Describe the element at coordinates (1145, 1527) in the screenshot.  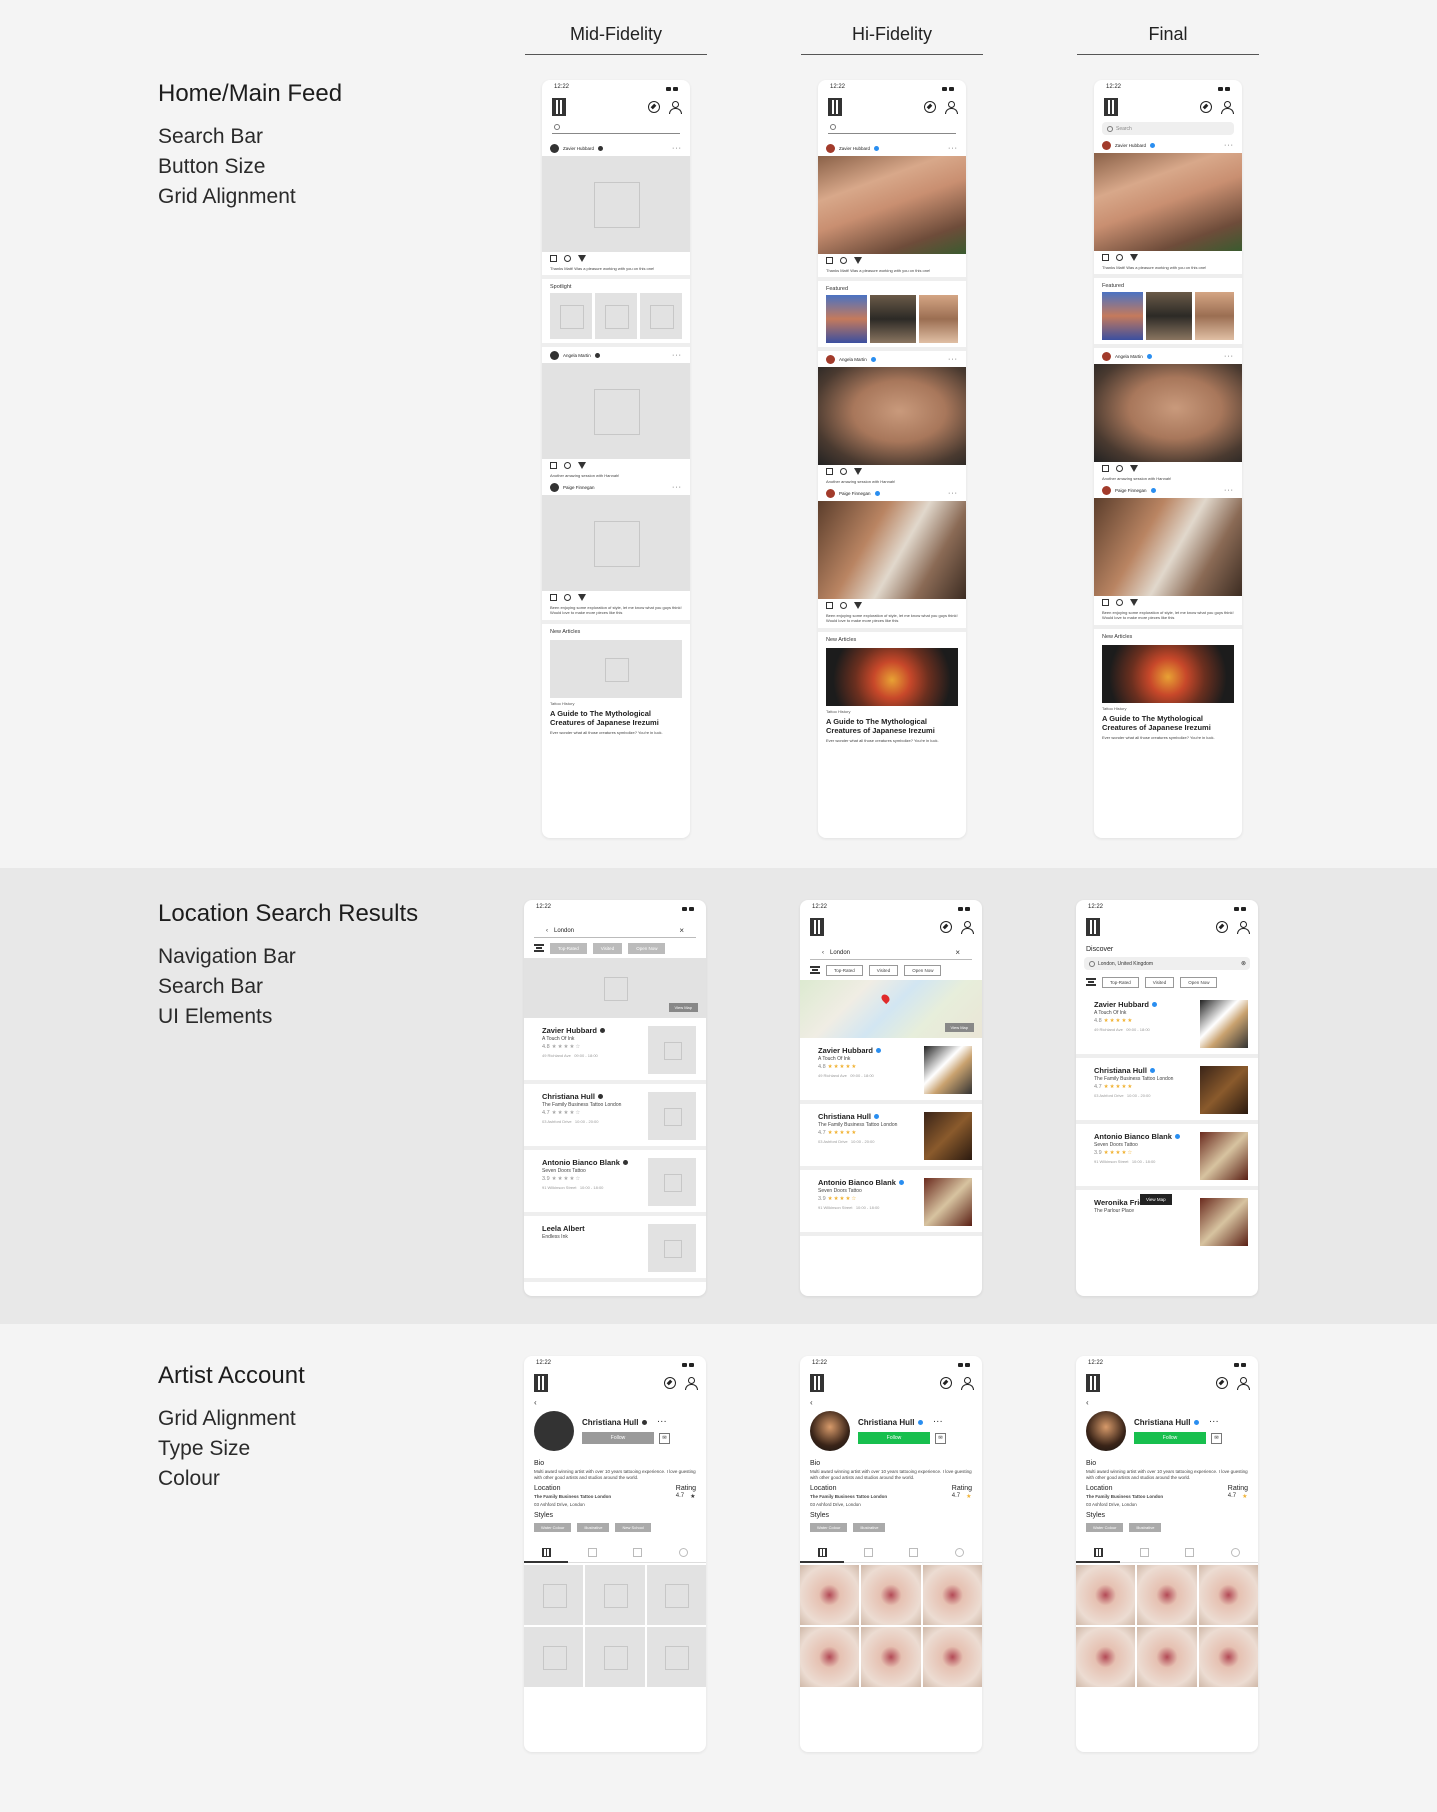
I see `style-chip: Illustrative` at that location.